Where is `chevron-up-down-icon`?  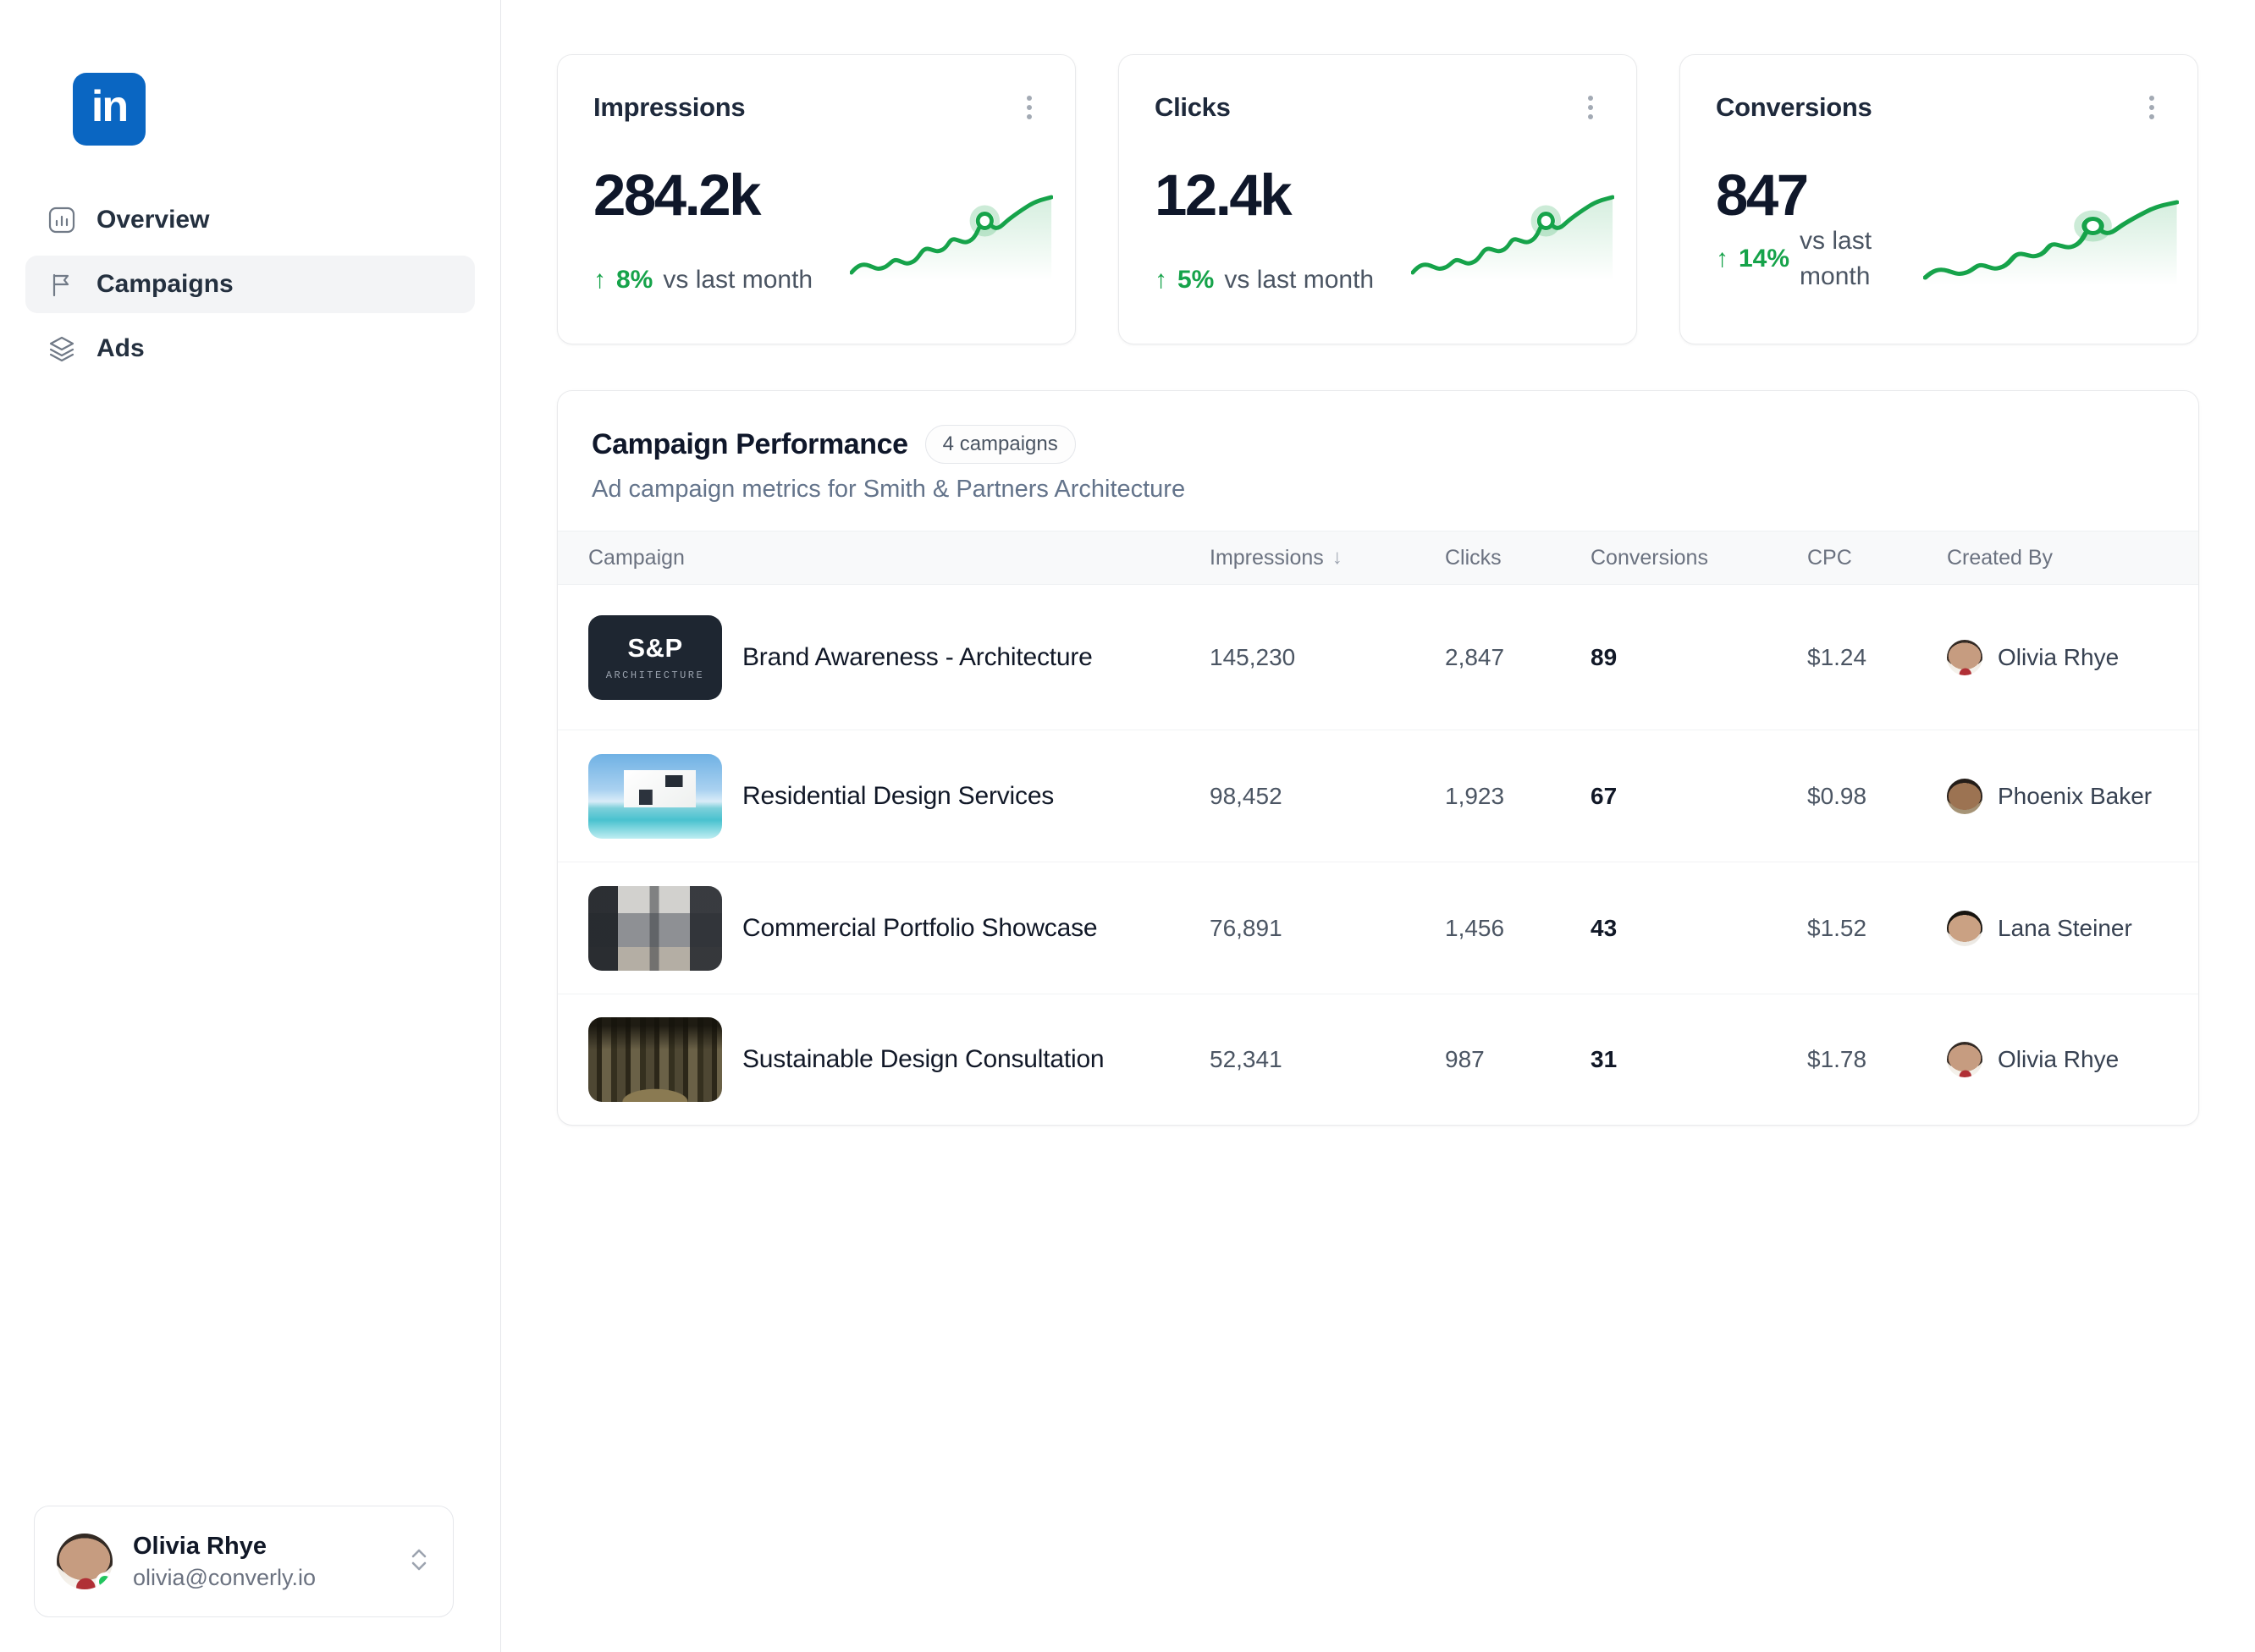
chevron-up-down-icon is located at coordinates (419, 1561).